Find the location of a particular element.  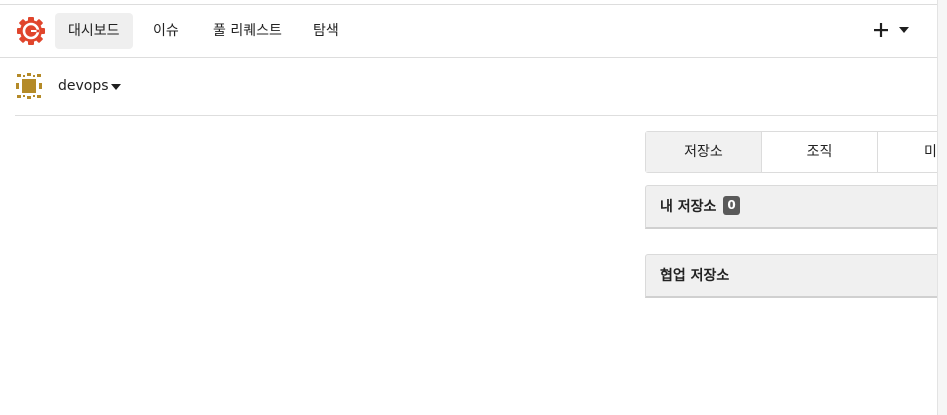

context-switcher: devops is located at coordinates (468, 87).